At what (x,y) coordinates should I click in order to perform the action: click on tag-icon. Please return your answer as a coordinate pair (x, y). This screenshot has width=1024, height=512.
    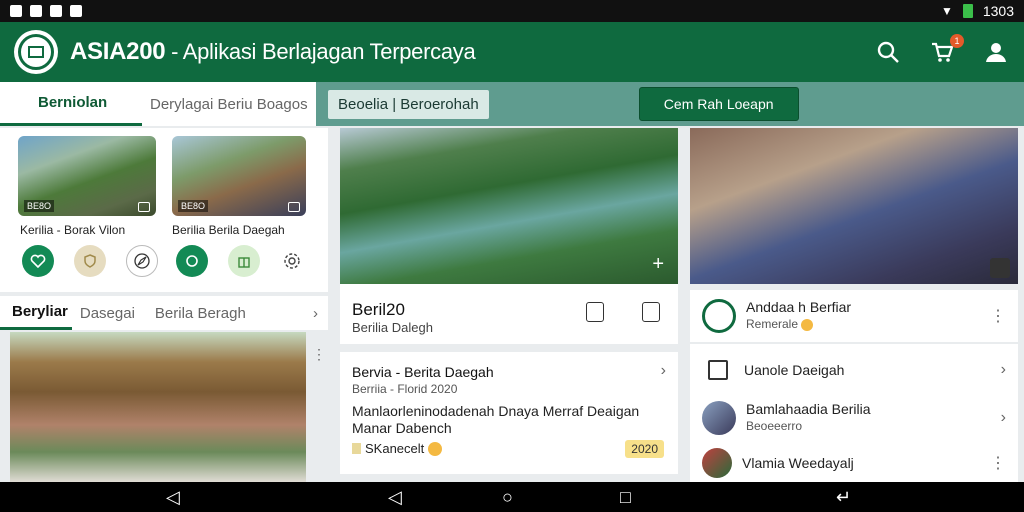
    Looking at the image, I should click on (356, 448).